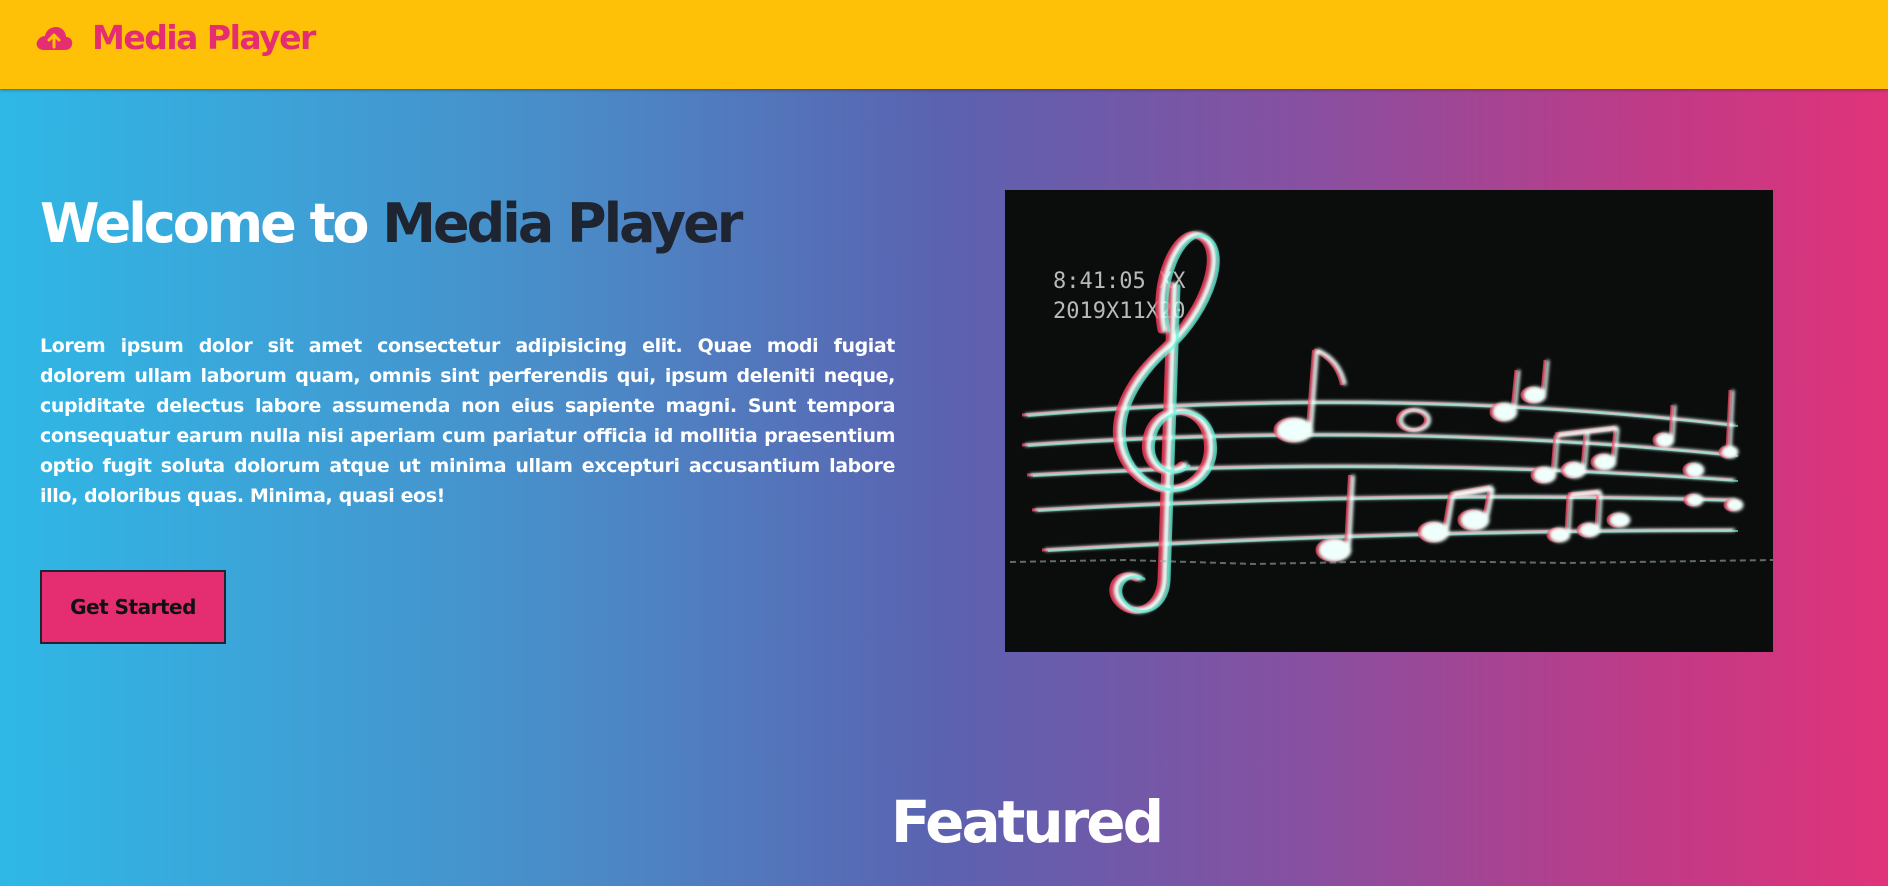 This screenshot has width=1888, height=886. Describe the element at coordinates (204, 37) in the screenshot. I see `brand-name: Media Player` at that location.